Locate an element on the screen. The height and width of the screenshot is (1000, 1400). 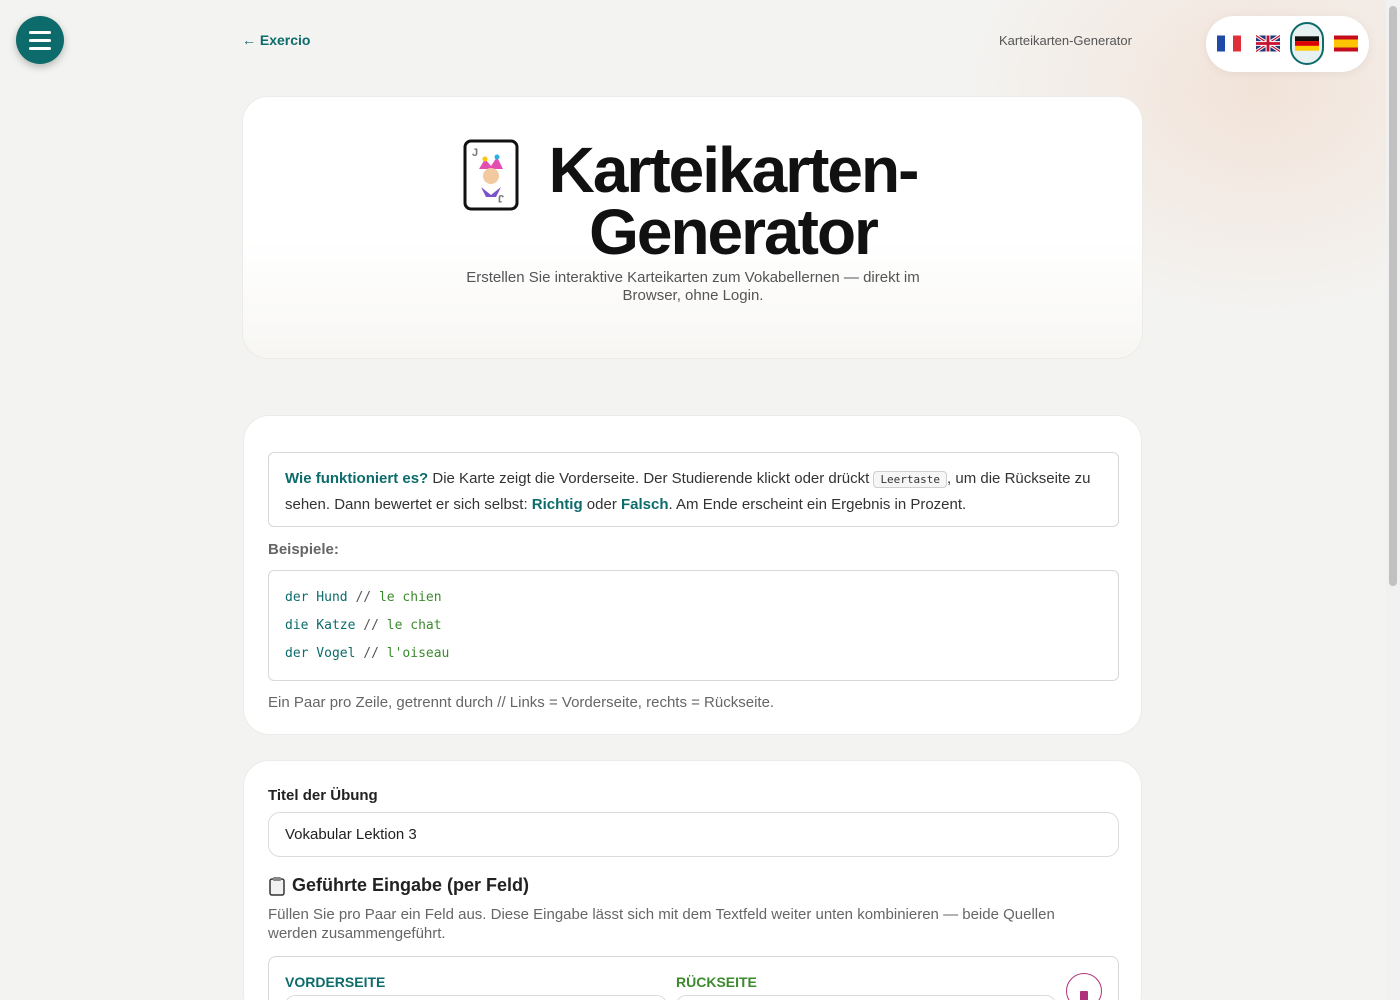
examples-label: Beispiele: is located at coordinates (303, 549).